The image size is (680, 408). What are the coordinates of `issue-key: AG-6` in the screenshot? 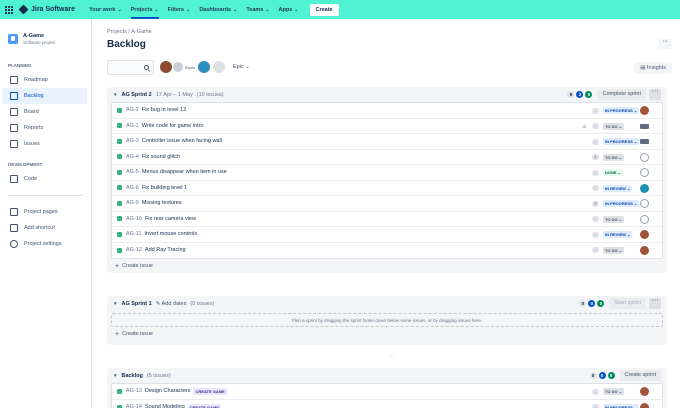 It's located at (132, 188).